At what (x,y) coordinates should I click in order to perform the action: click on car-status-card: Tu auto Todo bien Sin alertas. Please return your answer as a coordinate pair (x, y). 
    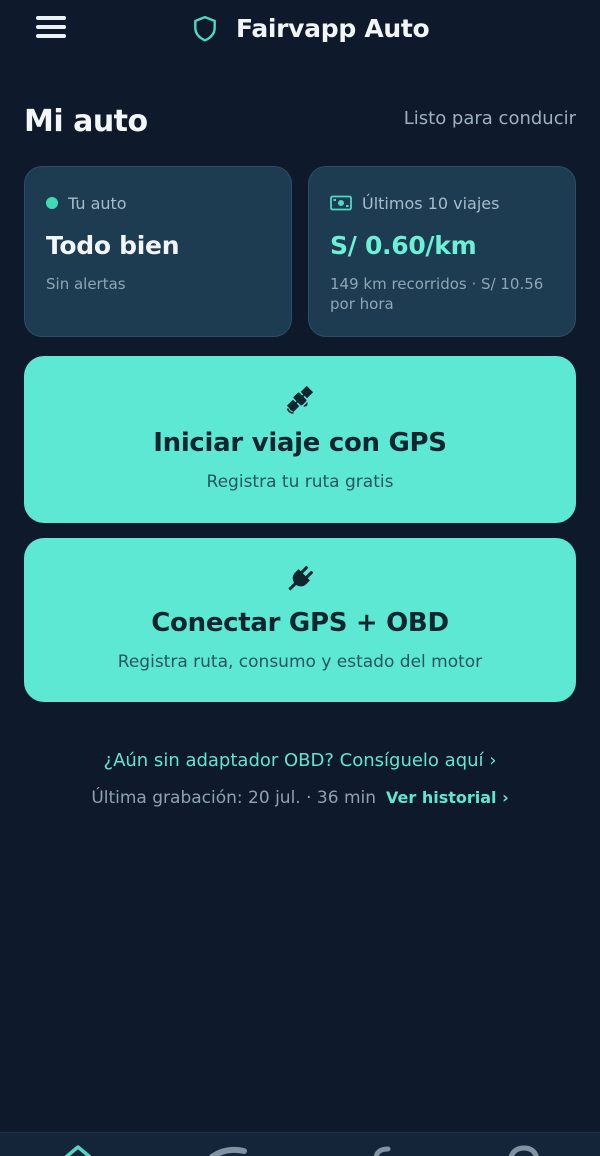
    Looking at the image, I should click on (158, 251).